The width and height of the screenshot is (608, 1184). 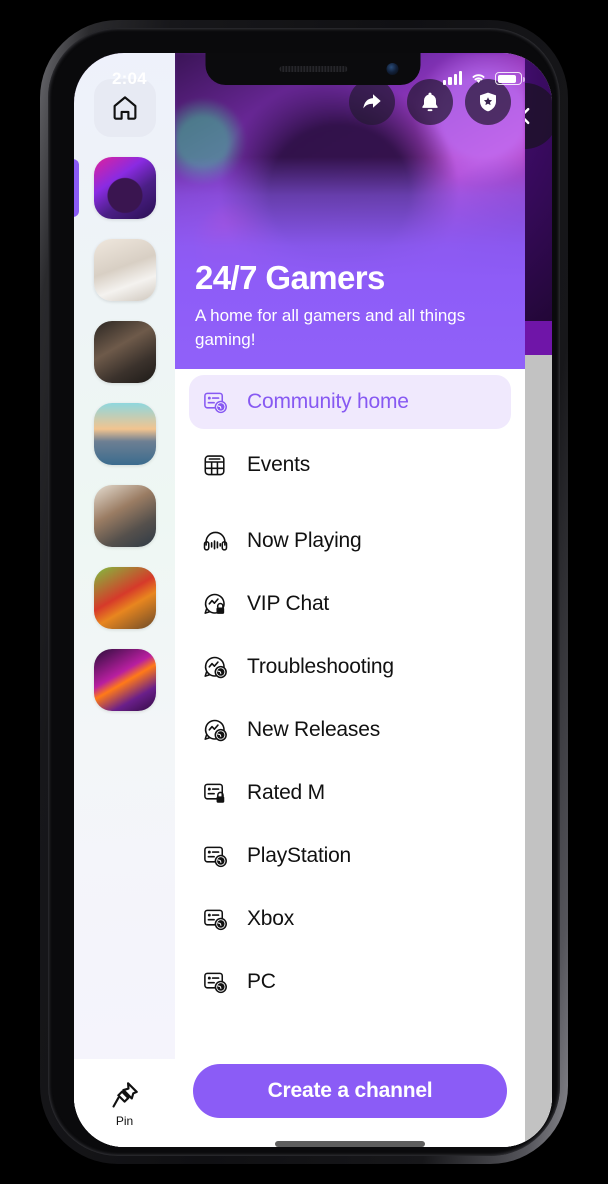 I want to click on home-icon, so click(x=124, y=108).